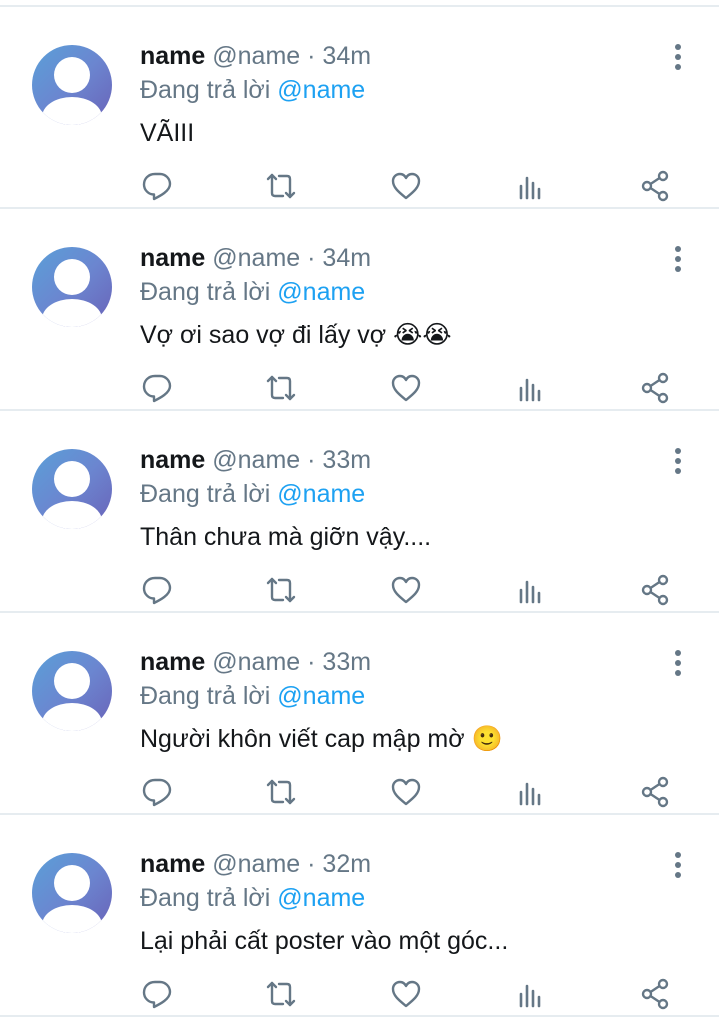 This screenshot has height=1027, width=719. Describe the element at coordinates (346, 864) in the screenshot. I see `timestamp: 32m` at that location.